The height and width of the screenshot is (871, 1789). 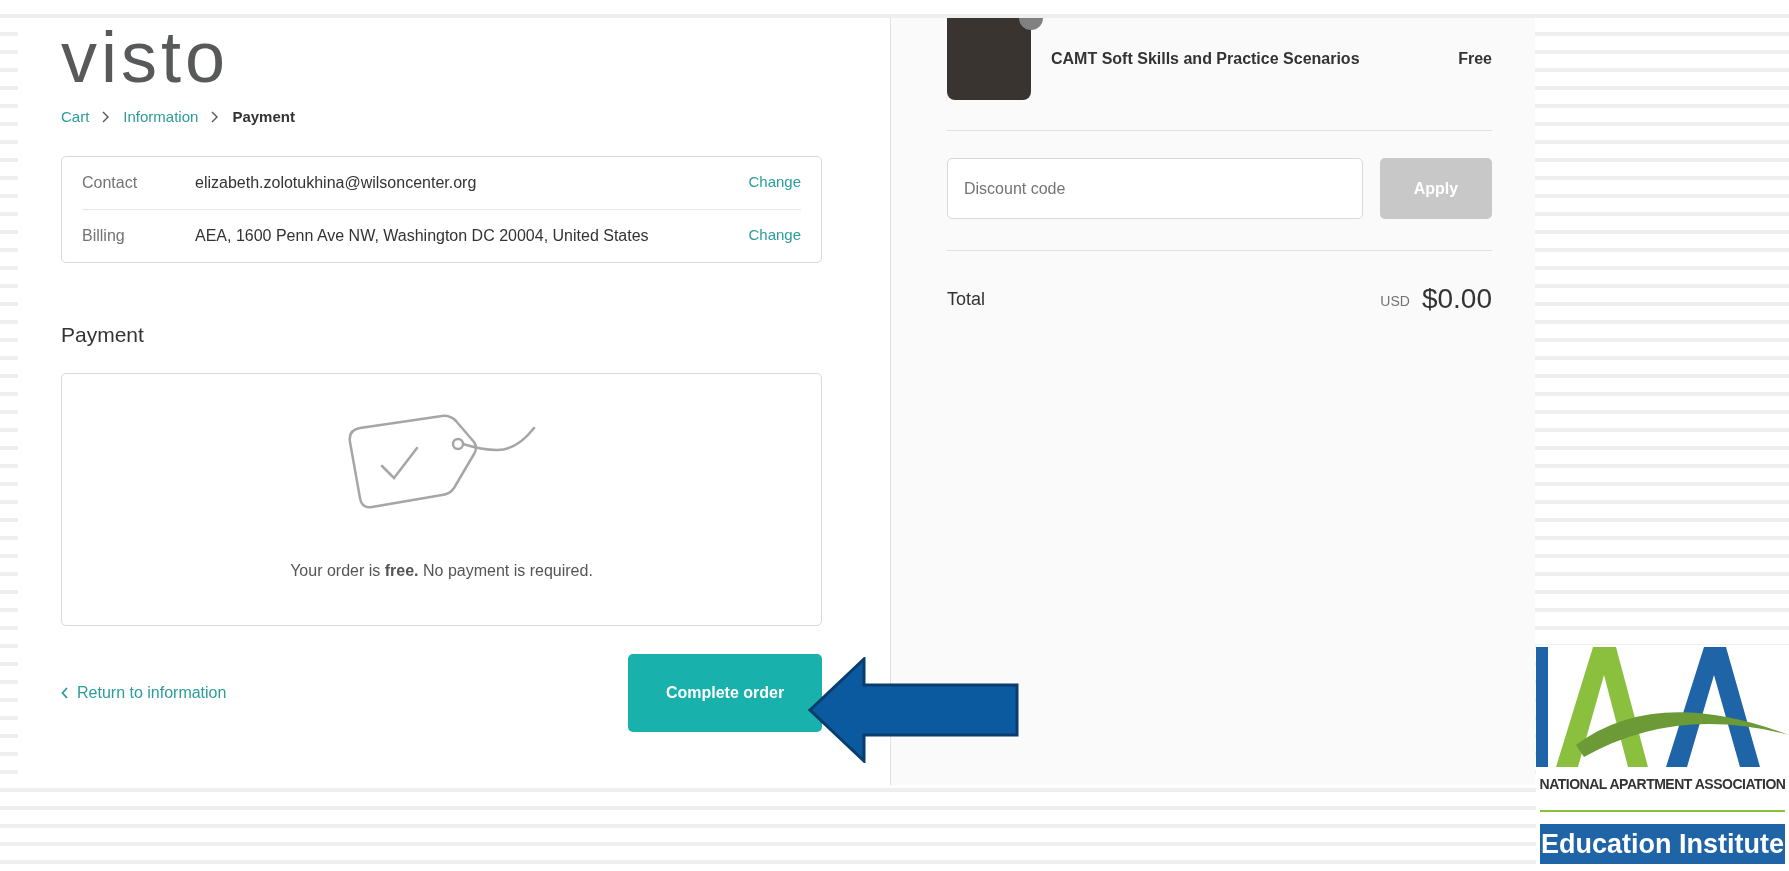 What do you see at coordinates (441, 571) in the screenshot?
I see `free-order-message: Your order is free. No payment is required.` at bounding box center [441, 571].